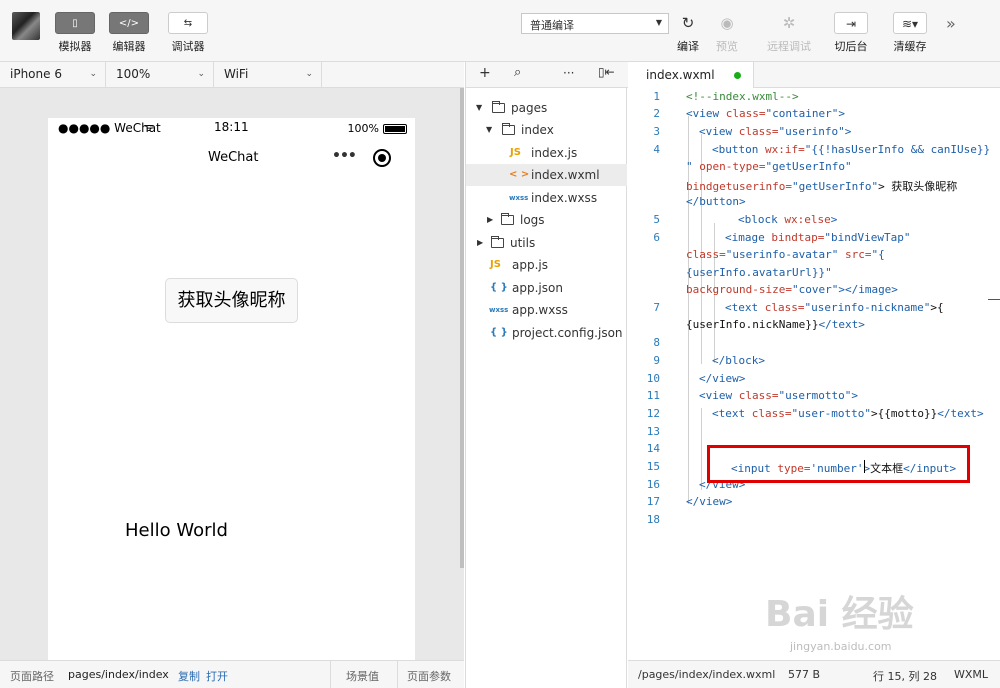 The width and height of the screenshot is (1000, 688). I want to click on code-token: wx:else, so click(807, 219).